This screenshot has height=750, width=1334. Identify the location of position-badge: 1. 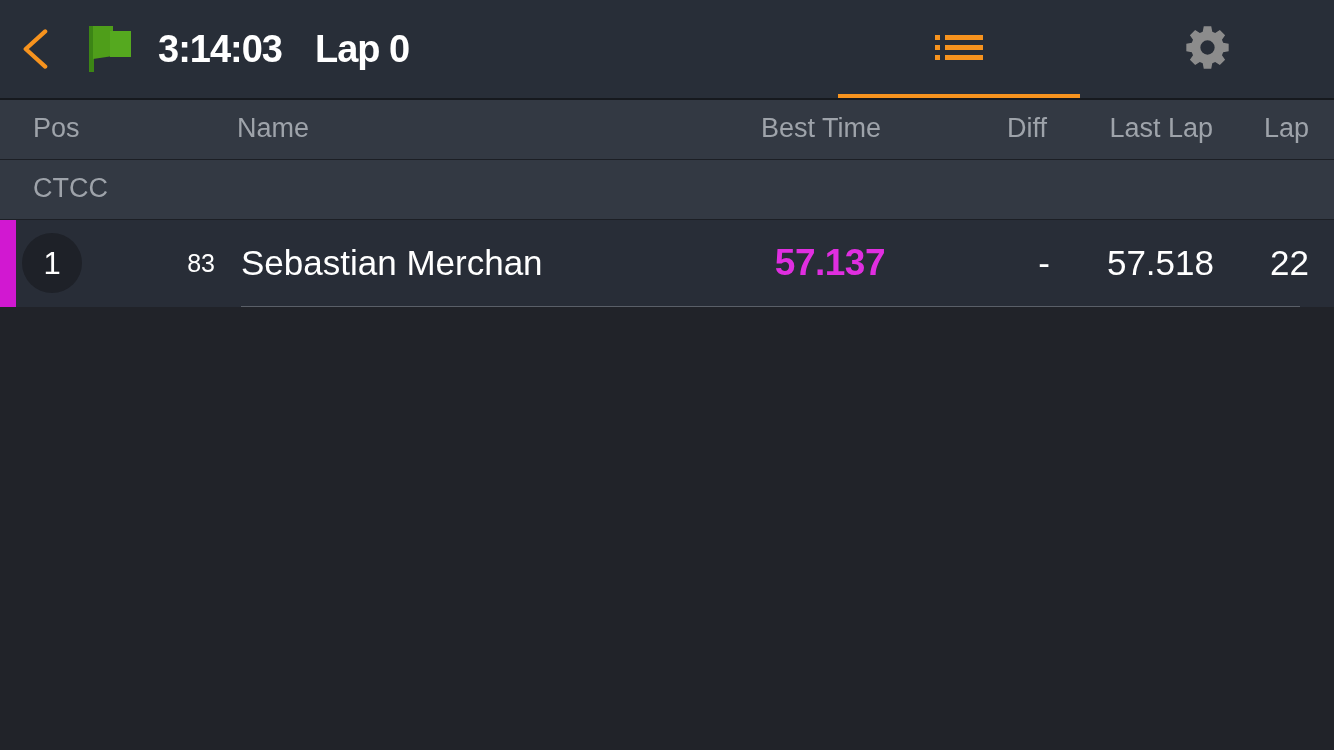
(52, 263).